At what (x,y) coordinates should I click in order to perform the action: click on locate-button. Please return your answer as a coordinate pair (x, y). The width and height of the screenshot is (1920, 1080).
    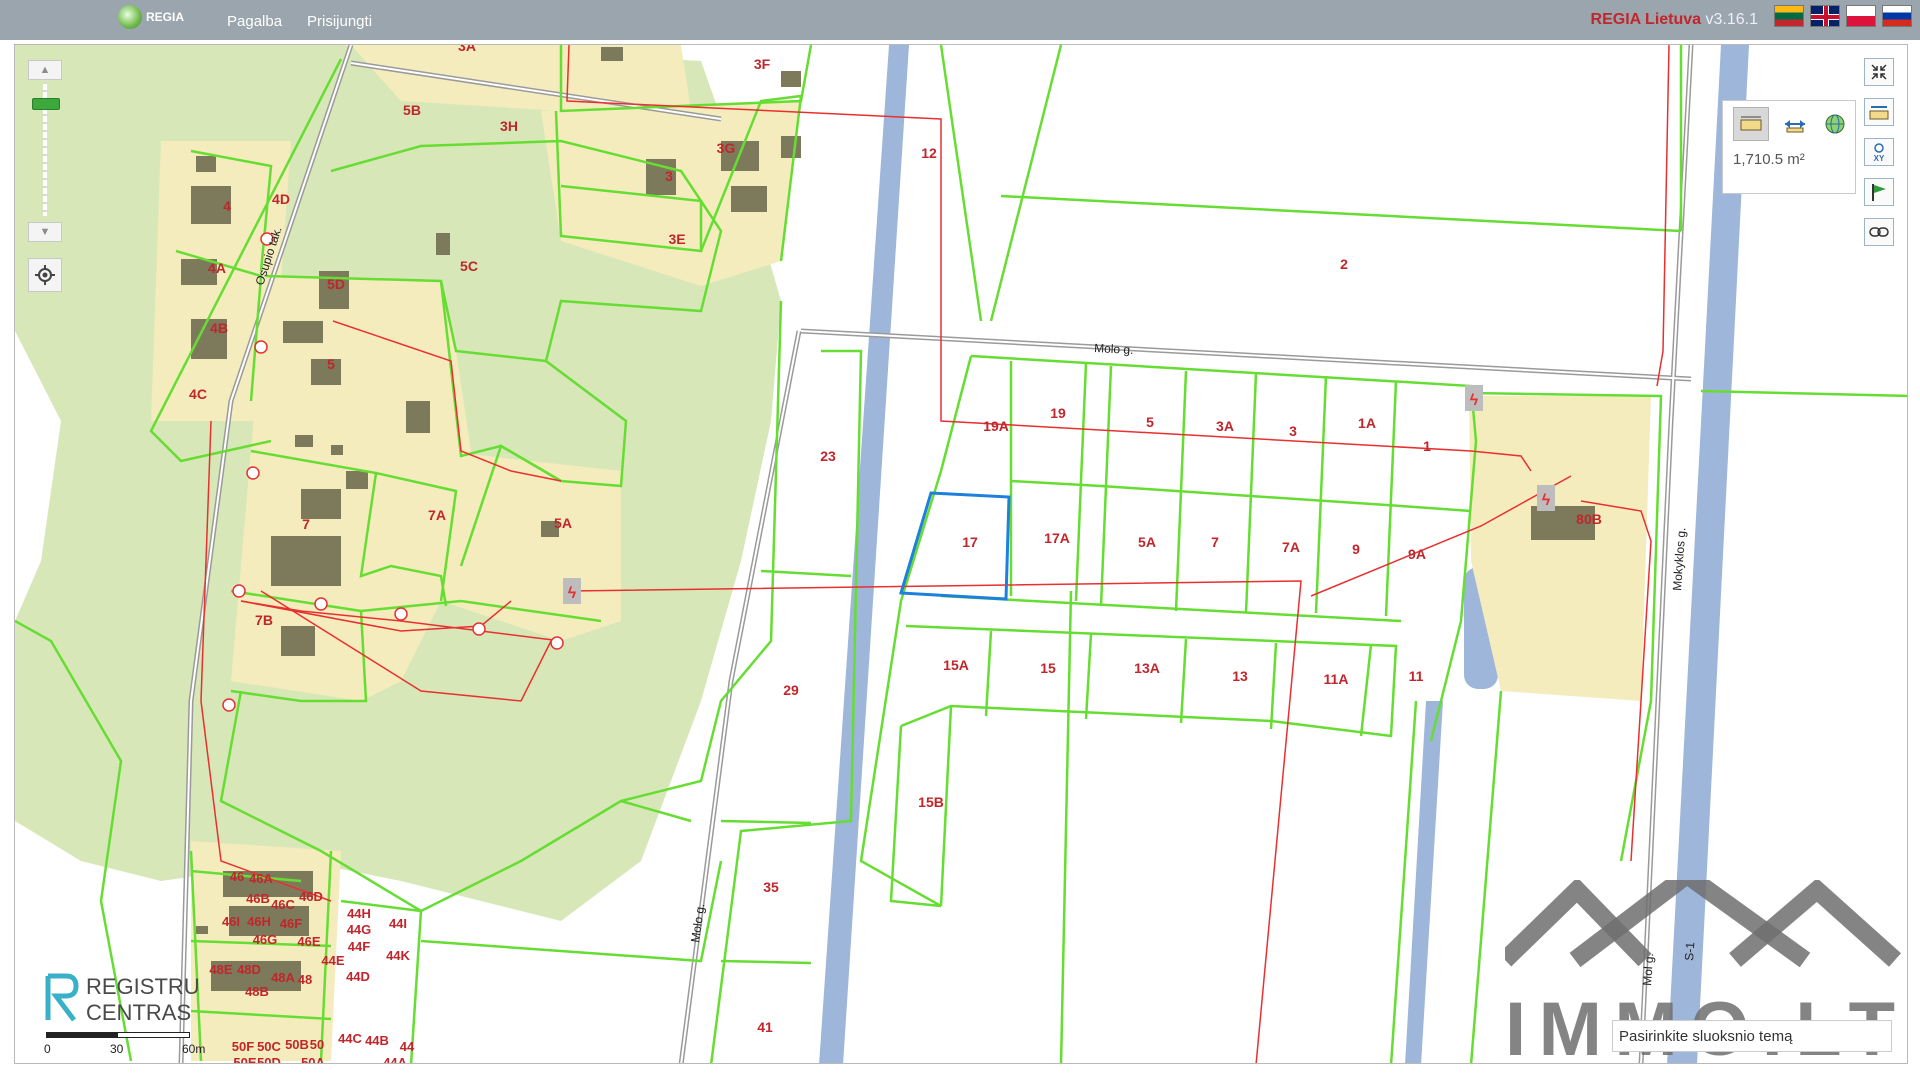
    Looking at the image, I should click on (45, 275).